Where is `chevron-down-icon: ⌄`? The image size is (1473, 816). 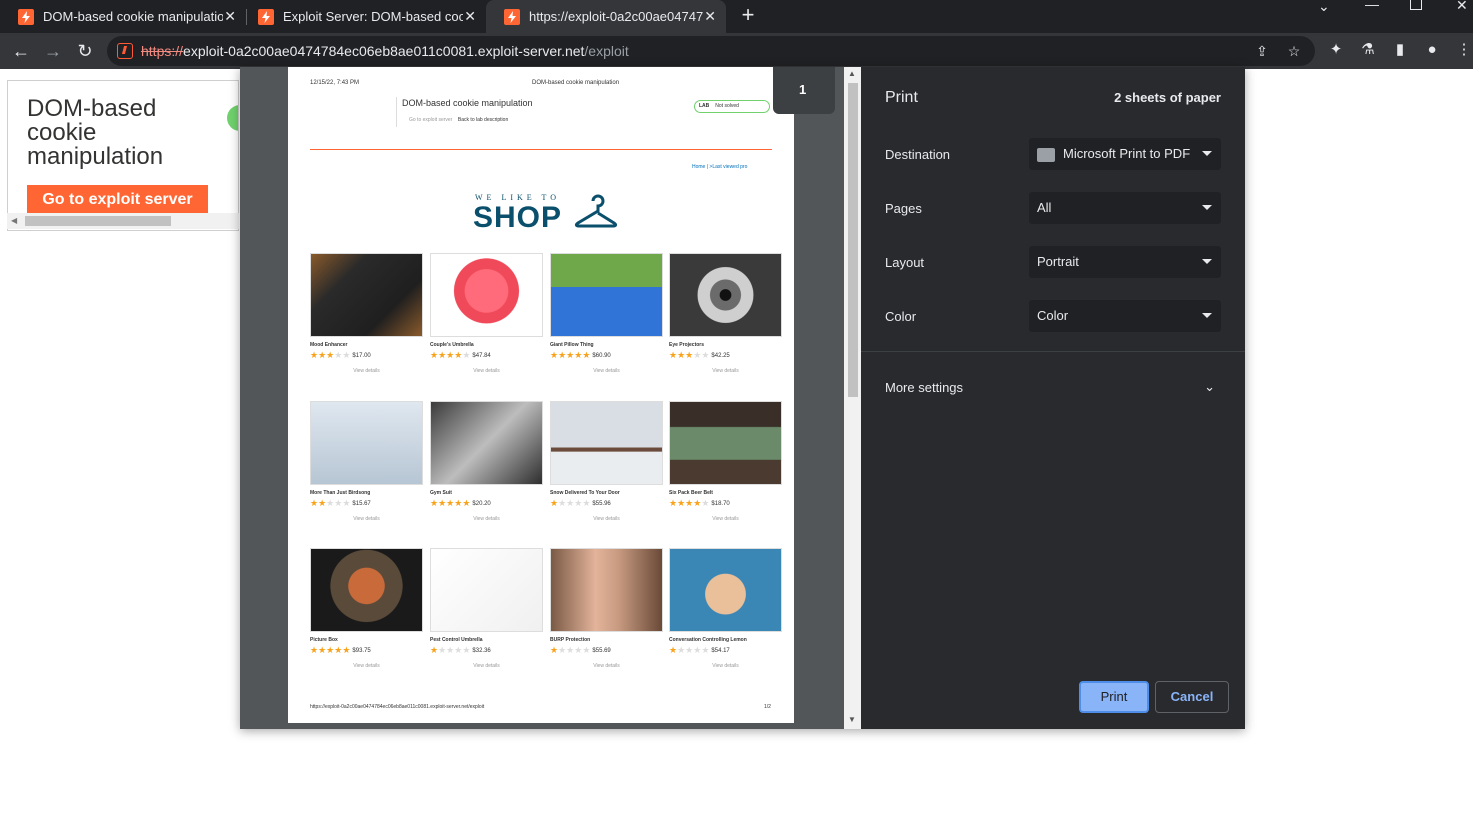
chevron-down-icon: ⌄ is located at coordinates (1209, 387).